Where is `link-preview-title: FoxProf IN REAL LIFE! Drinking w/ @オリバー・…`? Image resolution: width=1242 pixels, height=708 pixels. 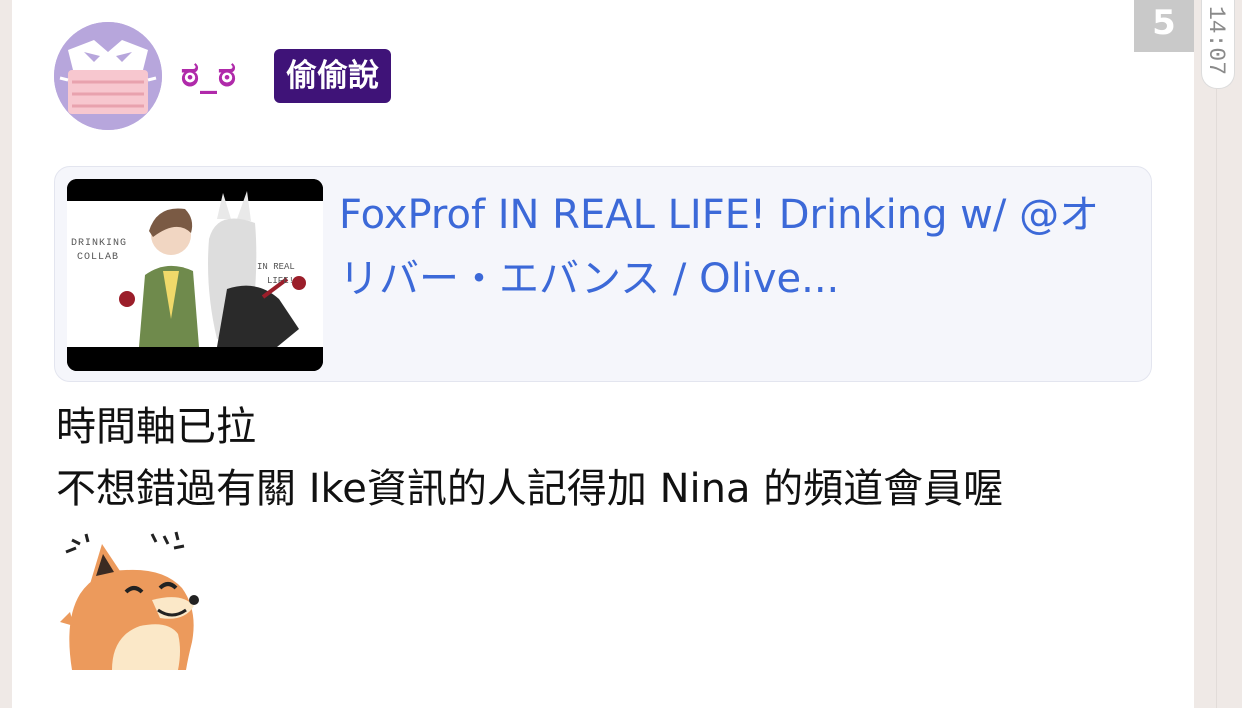
link-preview-title: FoxProf IN REAL LIFE! Drinking w/ @オリバー・… is located at coordinates (739, 247).